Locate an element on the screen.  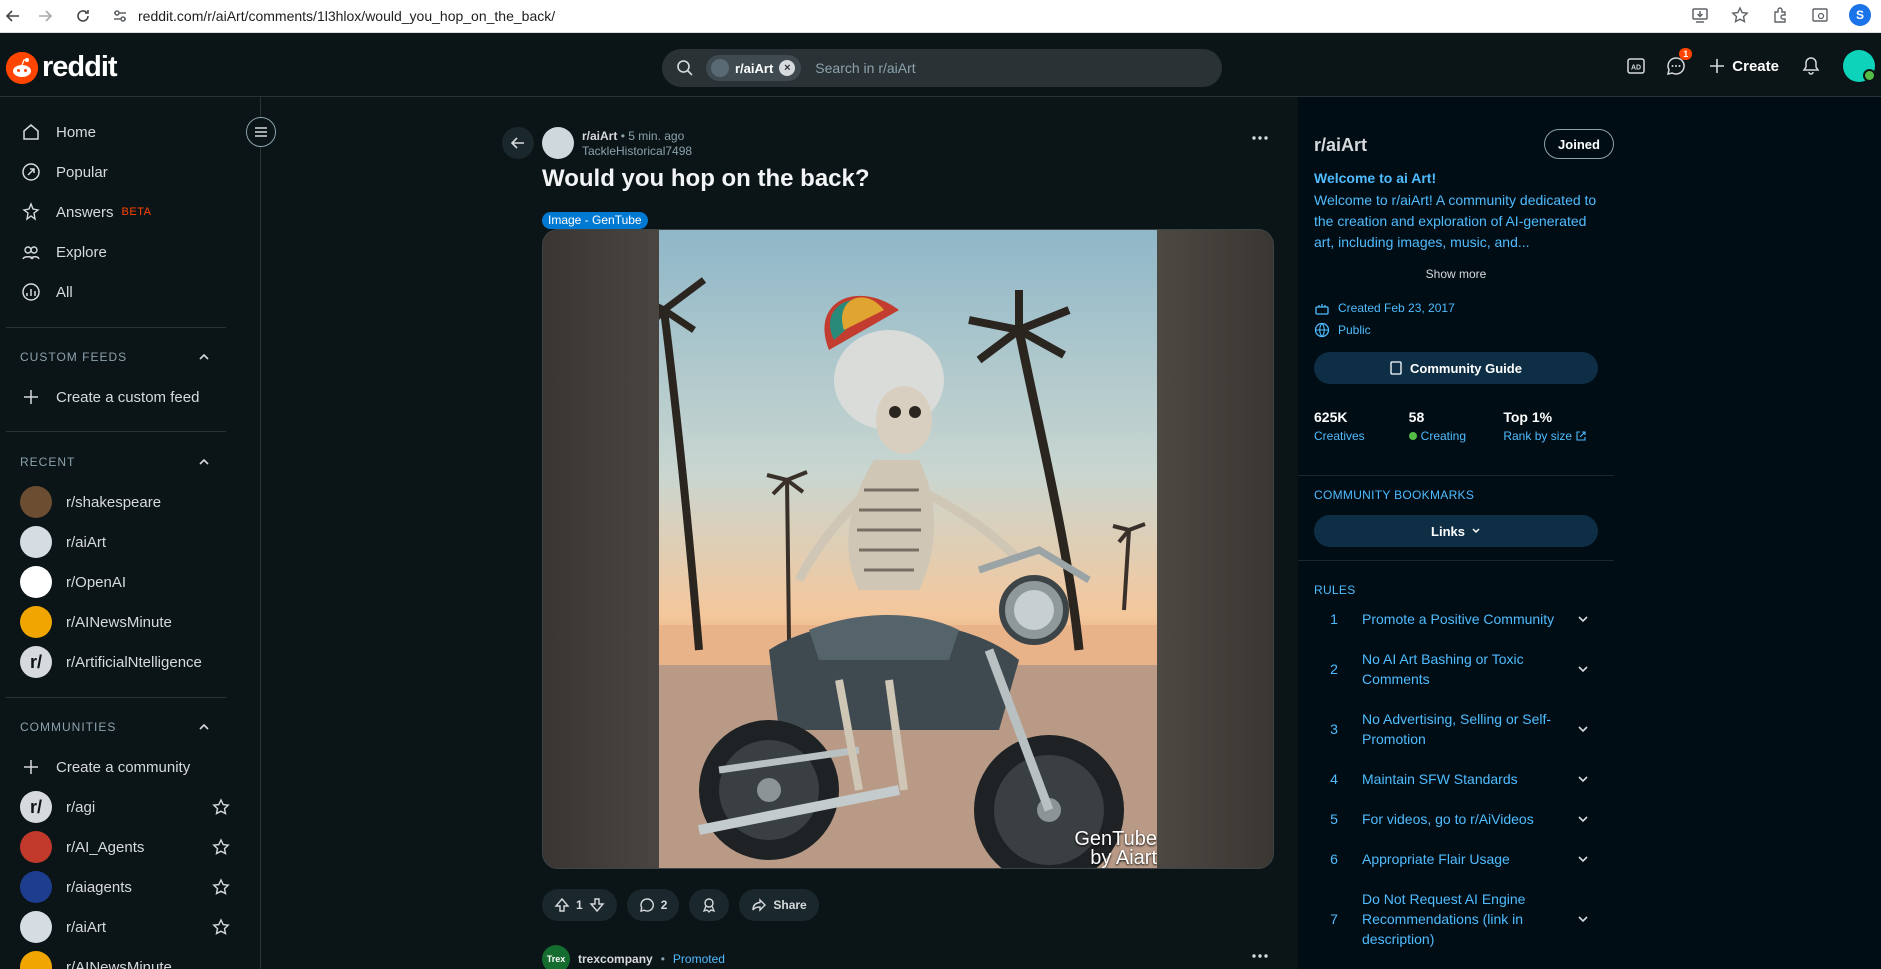
advertise-icon: AD is located at coordinates (1636, 66).